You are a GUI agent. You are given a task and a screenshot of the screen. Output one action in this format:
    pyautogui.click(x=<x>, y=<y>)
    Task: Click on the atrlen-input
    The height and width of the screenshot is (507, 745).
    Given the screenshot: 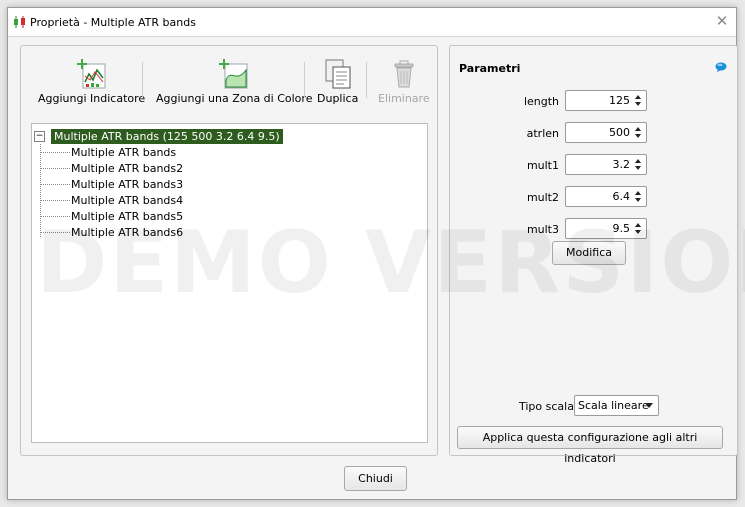 What is the action you would take?
    pyautogui.click(x=599, y=132)
    